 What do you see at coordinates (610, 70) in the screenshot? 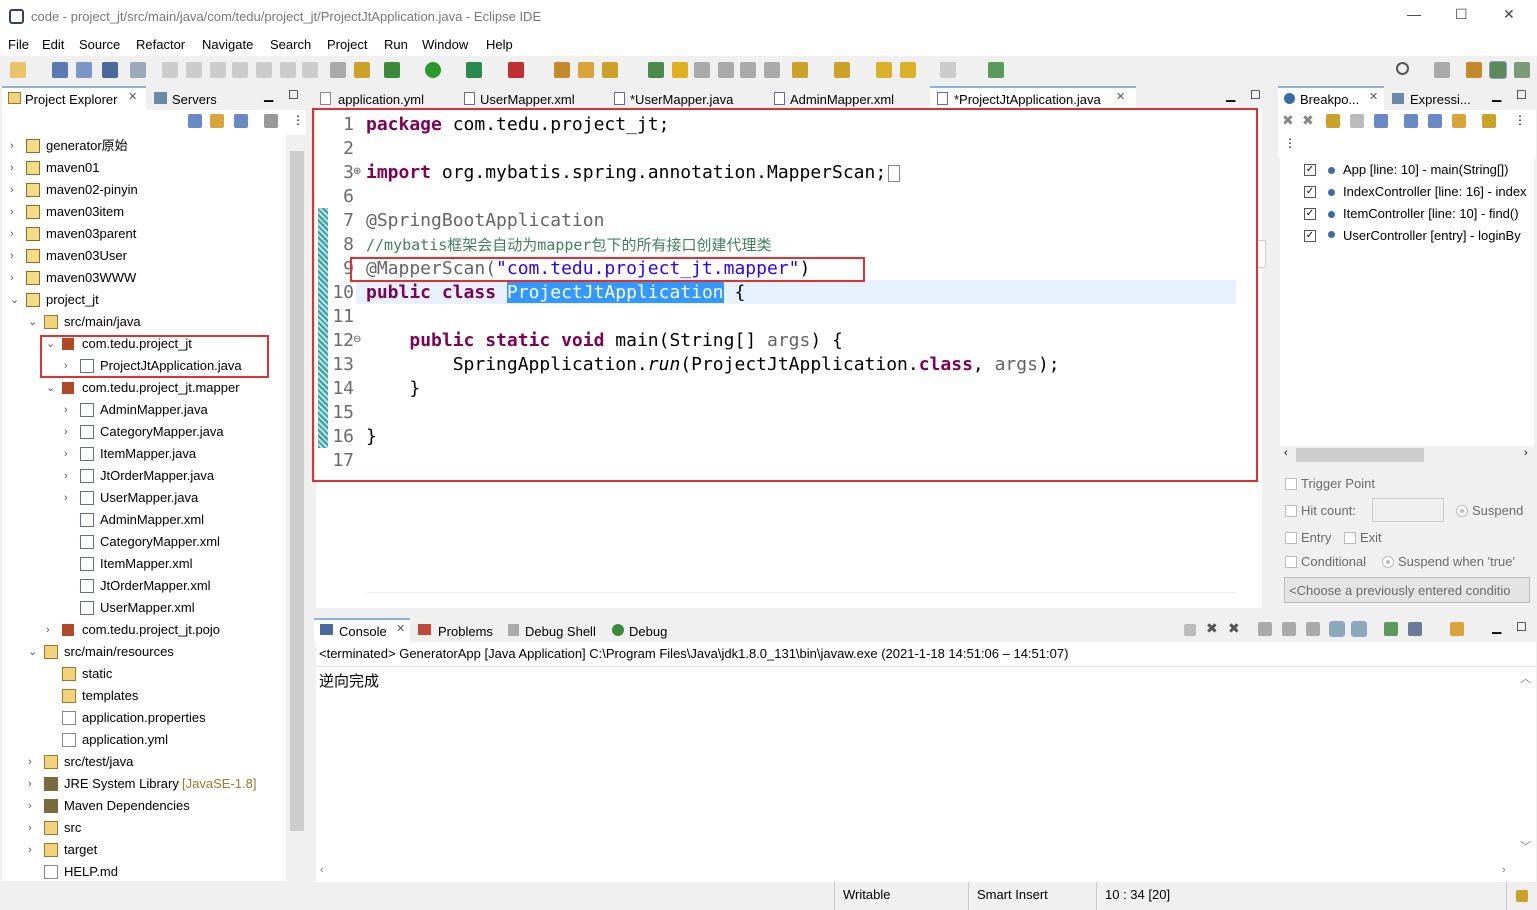
I see `new-class-icon` at bounding box center [610, 70].